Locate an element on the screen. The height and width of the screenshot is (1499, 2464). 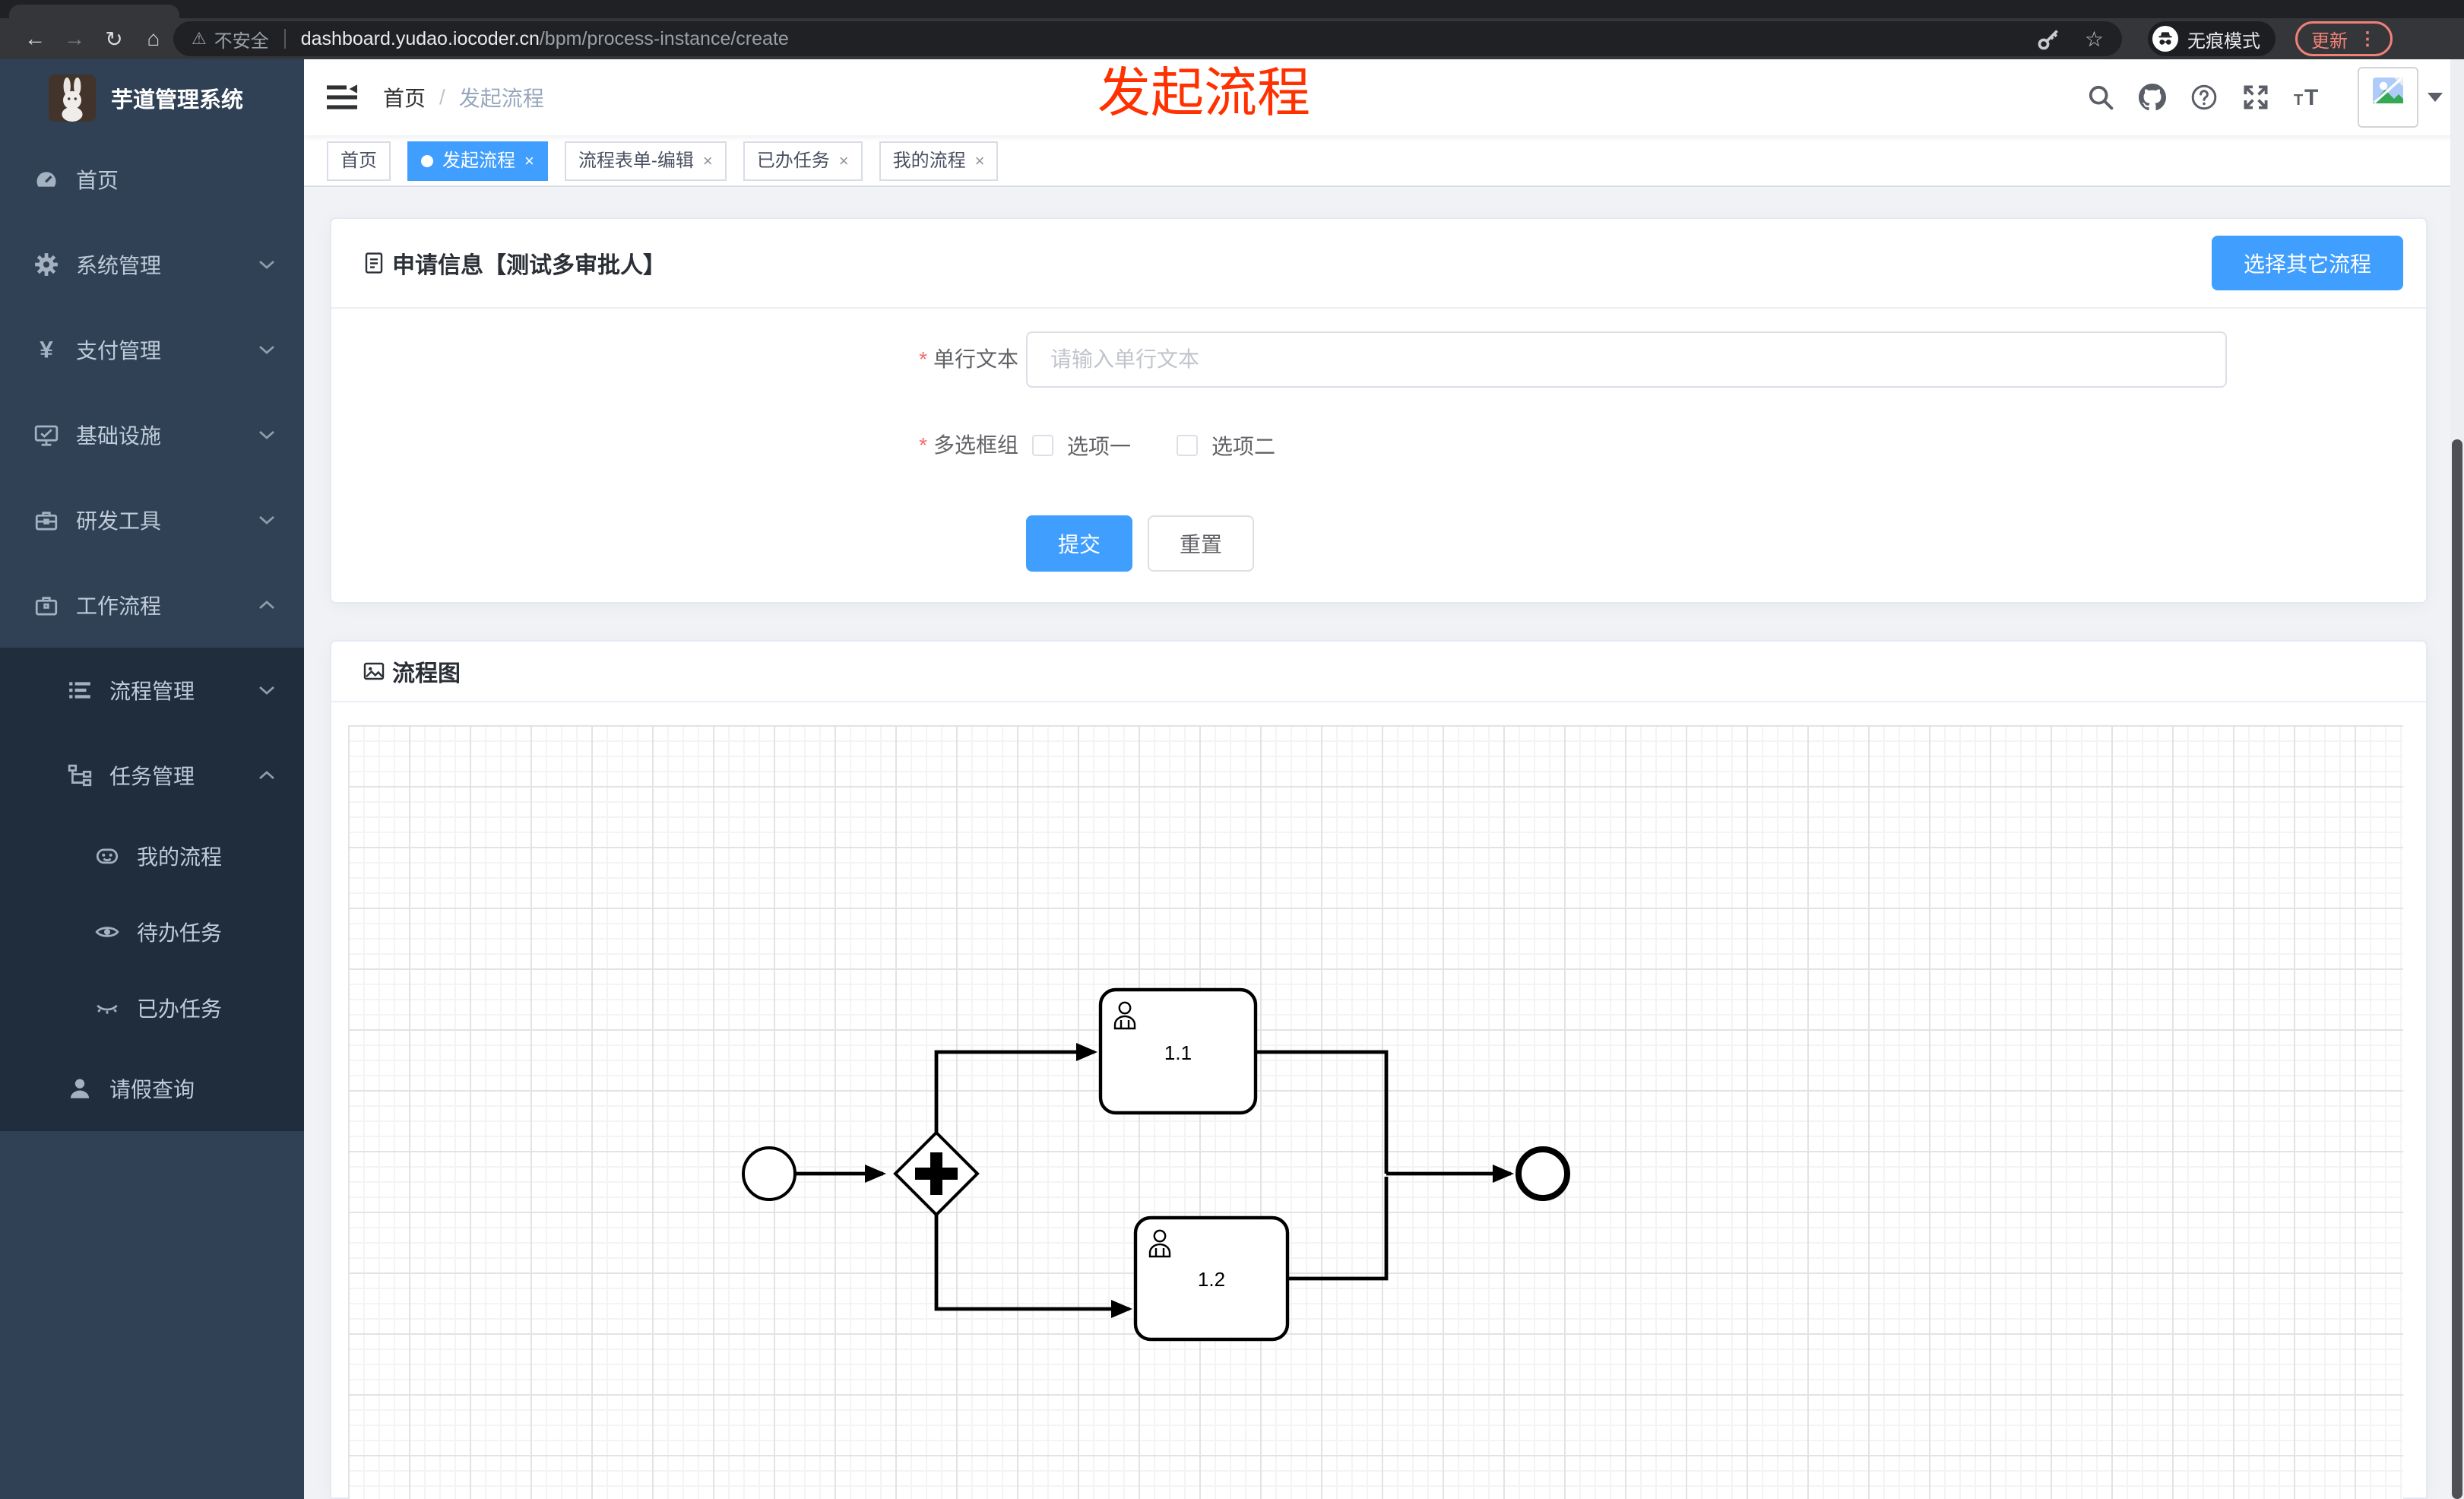
top-navbar: 首页 / 发起流程 TT is located at coordinates (1384, 97).